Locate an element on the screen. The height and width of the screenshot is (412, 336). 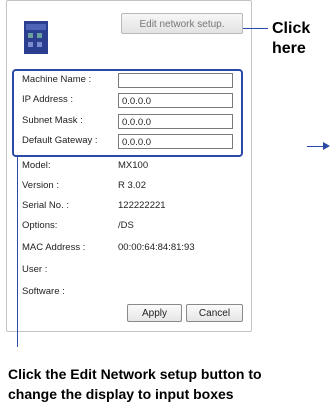
serial-row: Serial No. : 122222221 is located at coordinates (129, 207).